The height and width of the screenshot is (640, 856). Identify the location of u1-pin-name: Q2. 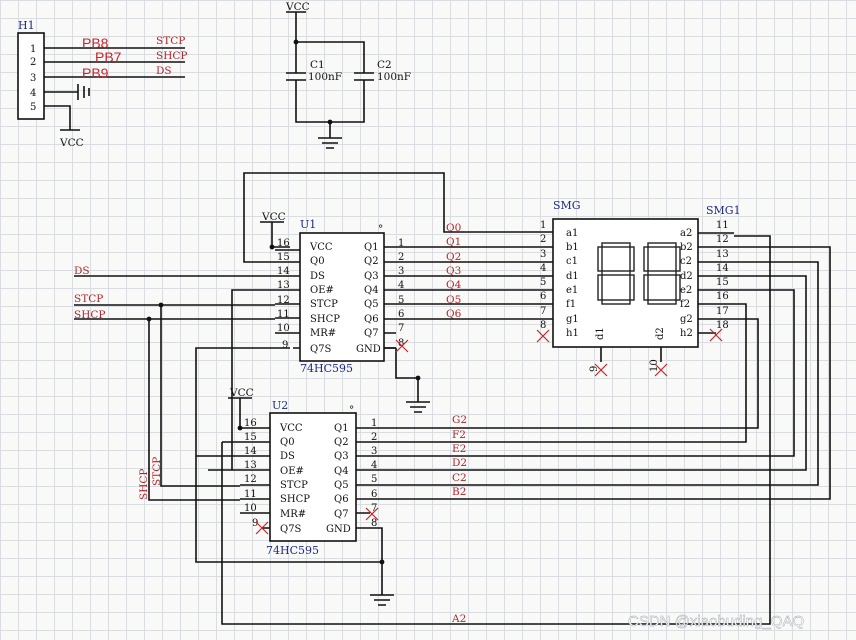
(371, 261).